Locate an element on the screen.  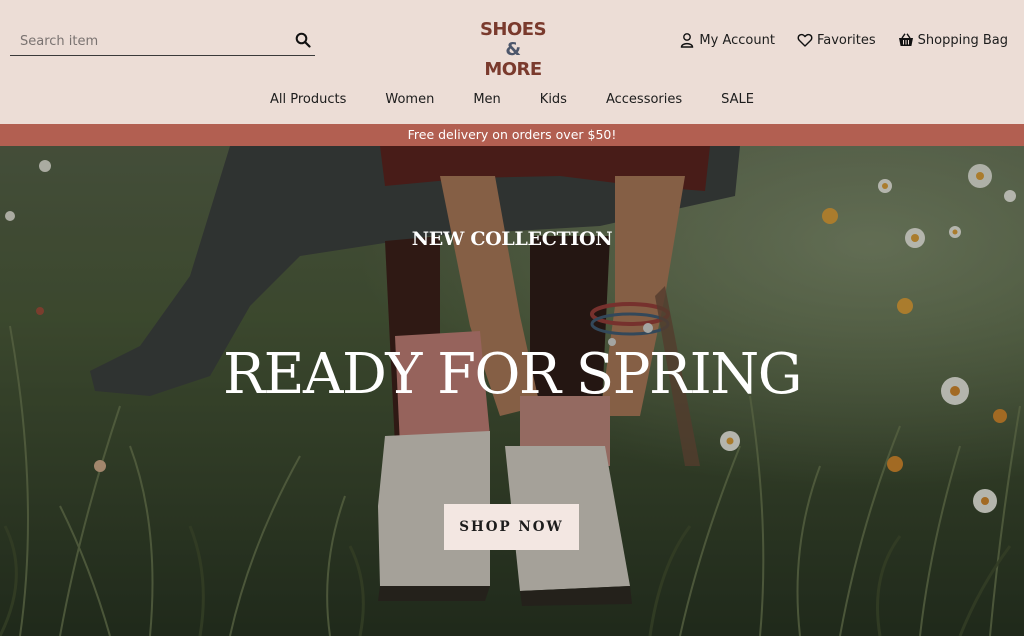
logo-word-shoes: SHOES is located at coordinates (513, 29).